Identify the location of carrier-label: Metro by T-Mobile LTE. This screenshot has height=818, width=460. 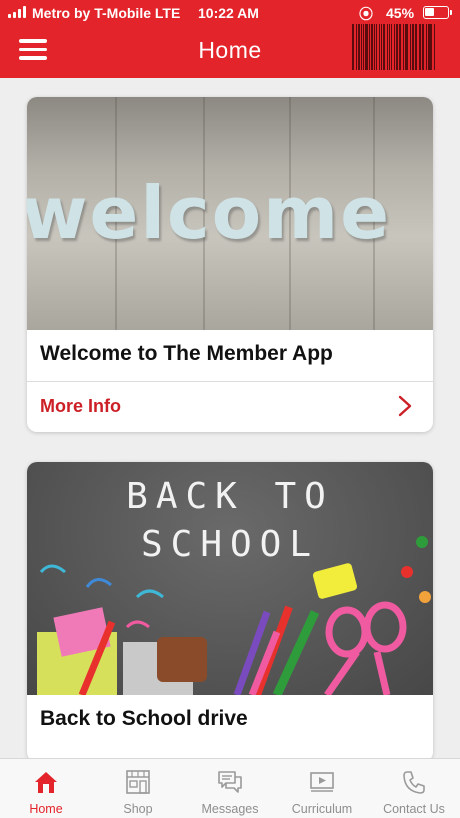
(106, 13).